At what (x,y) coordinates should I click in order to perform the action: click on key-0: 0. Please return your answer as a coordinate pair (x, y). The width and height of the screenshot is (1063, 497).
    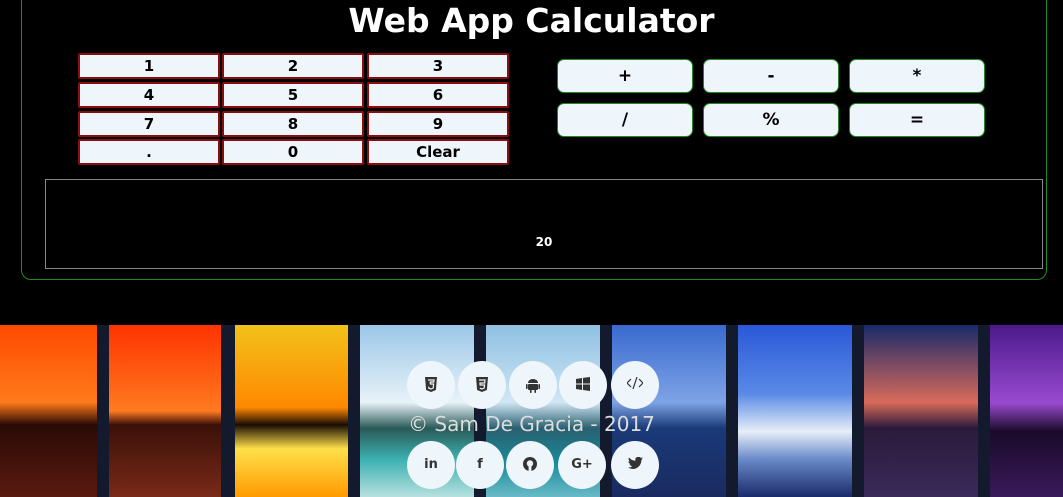
    Looking at the image, I should click on (293, 152).